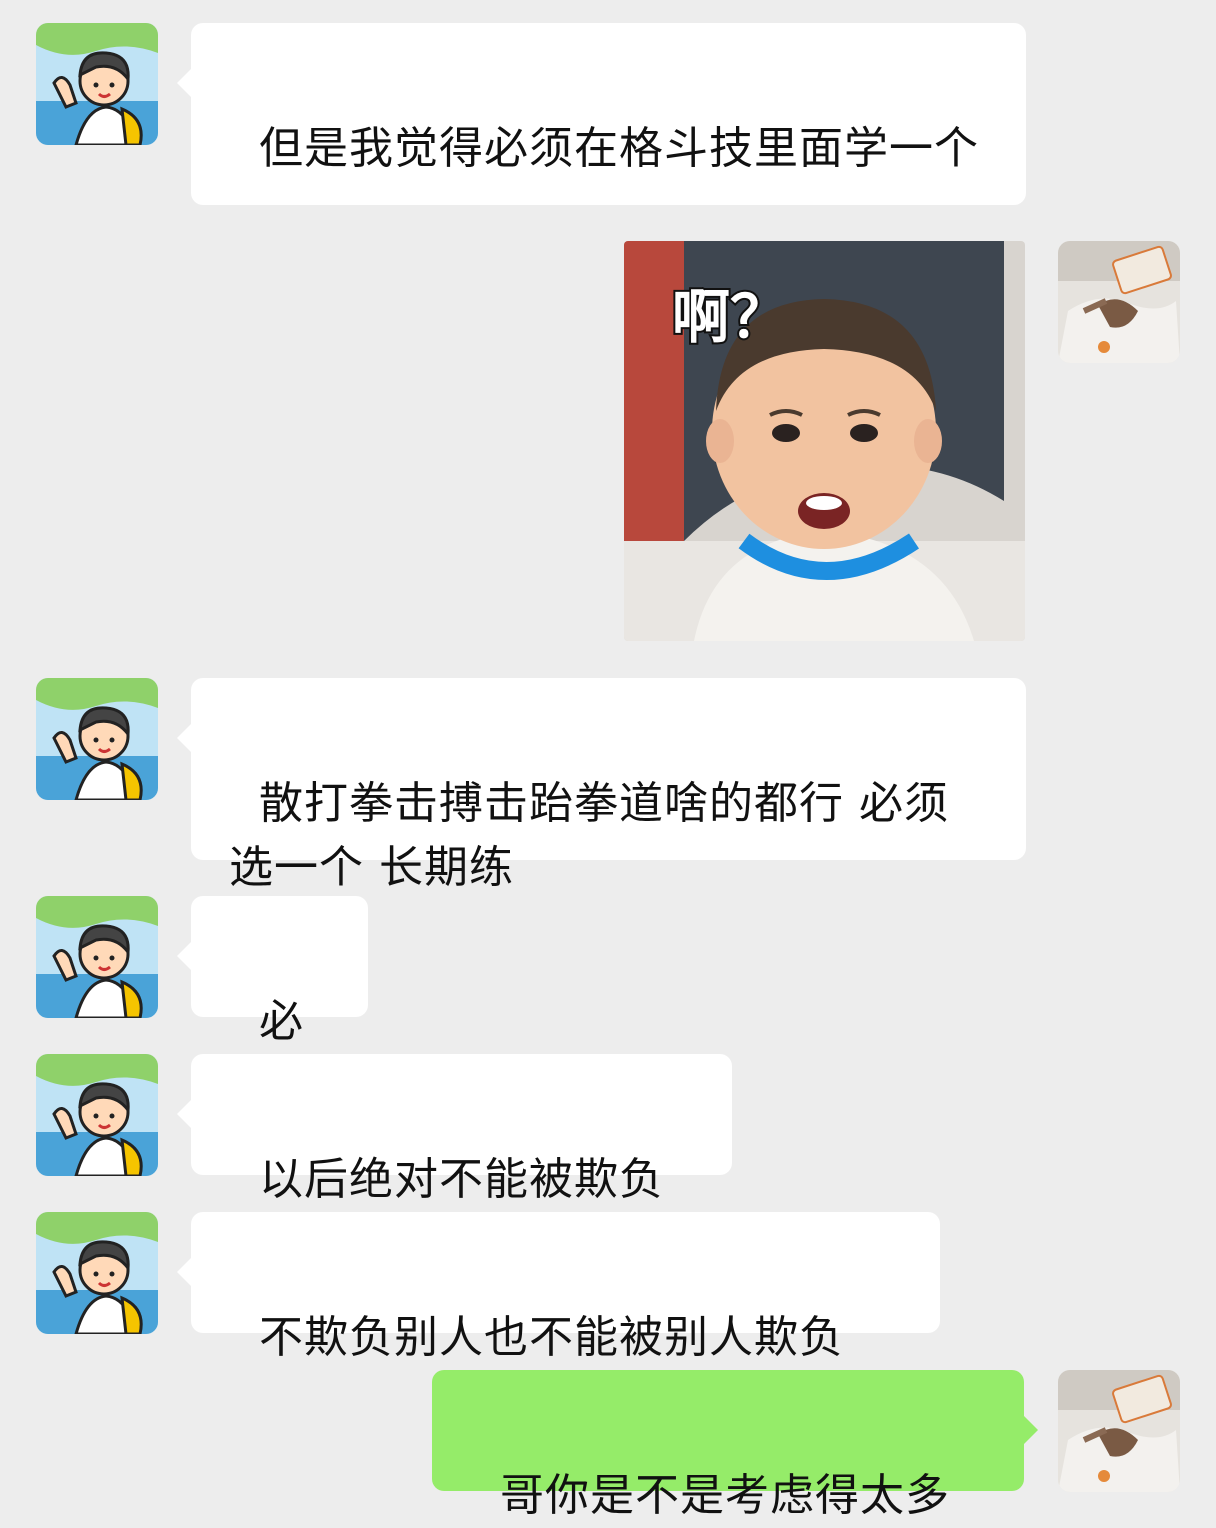 Image resolution: width=1216 pixels, height=1528 pixels. What do you see at coordinates (618, 148) in the screenshot?
I see `message-text: 但是我觉得必须在格斗技里面学一个` at bounding box center [618, 148].